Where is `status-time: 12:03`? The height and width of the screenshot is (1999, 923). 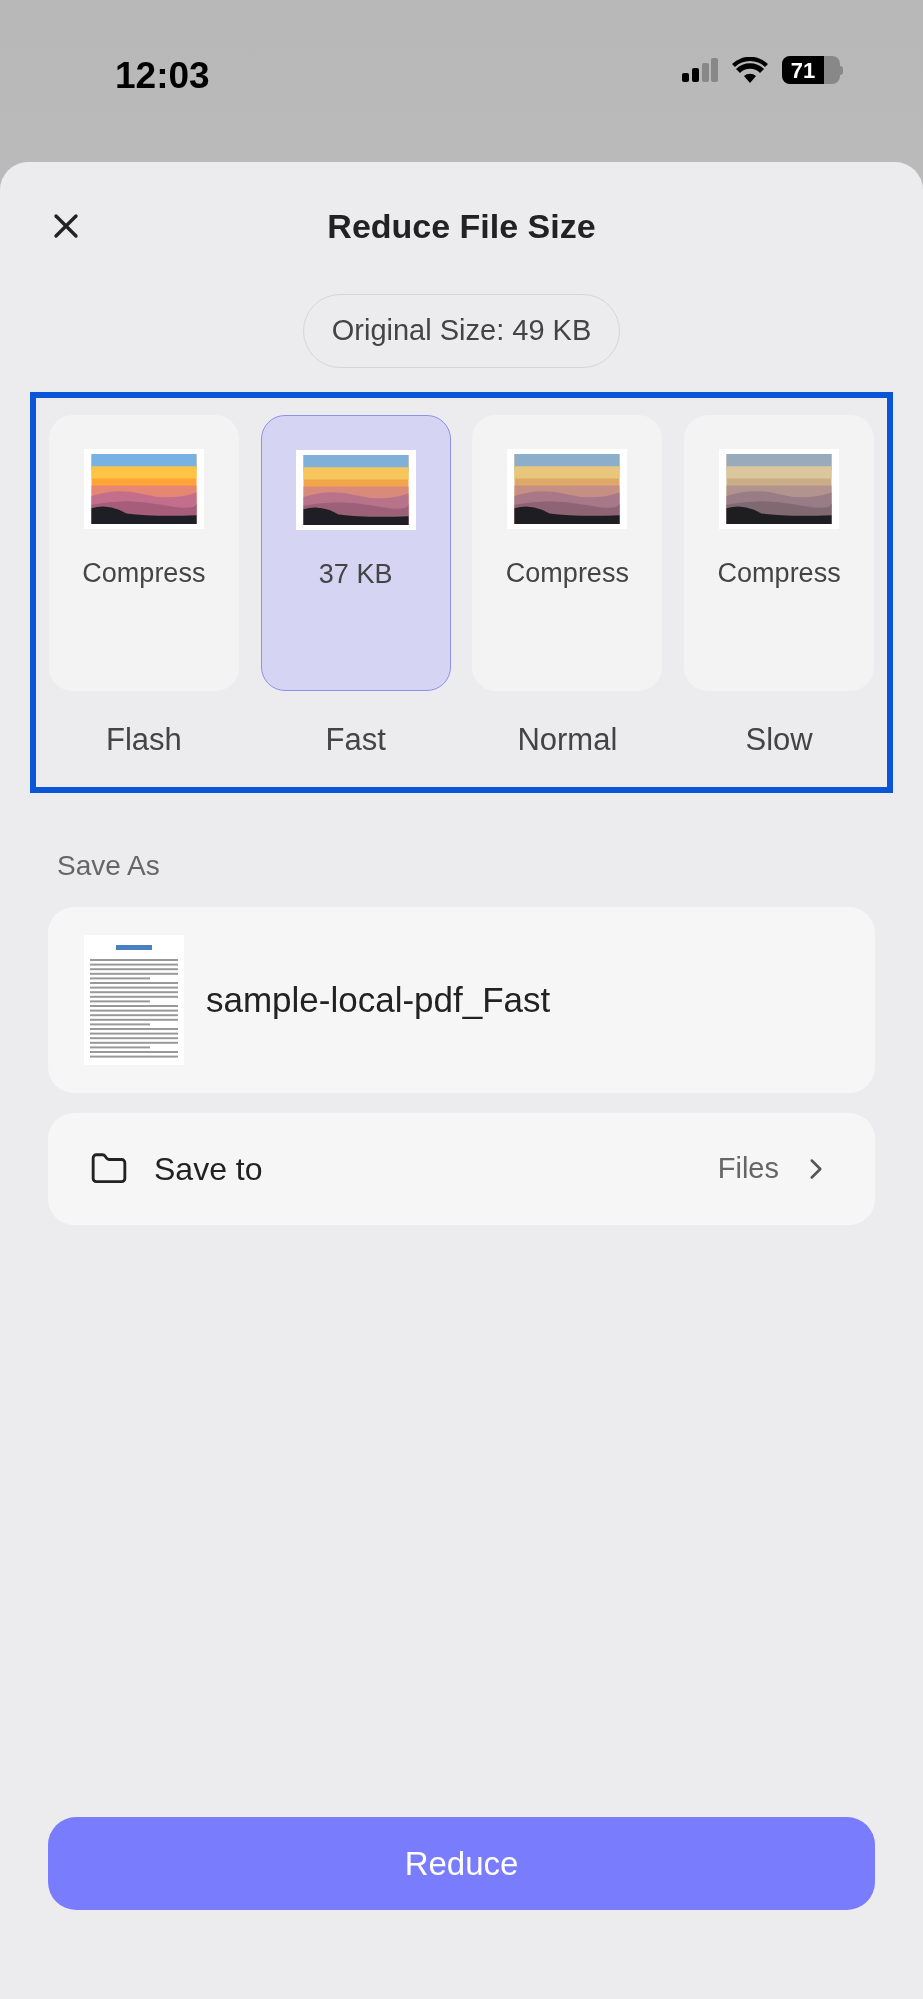 status-time: 12:03 is located at coordinates (162, 76).